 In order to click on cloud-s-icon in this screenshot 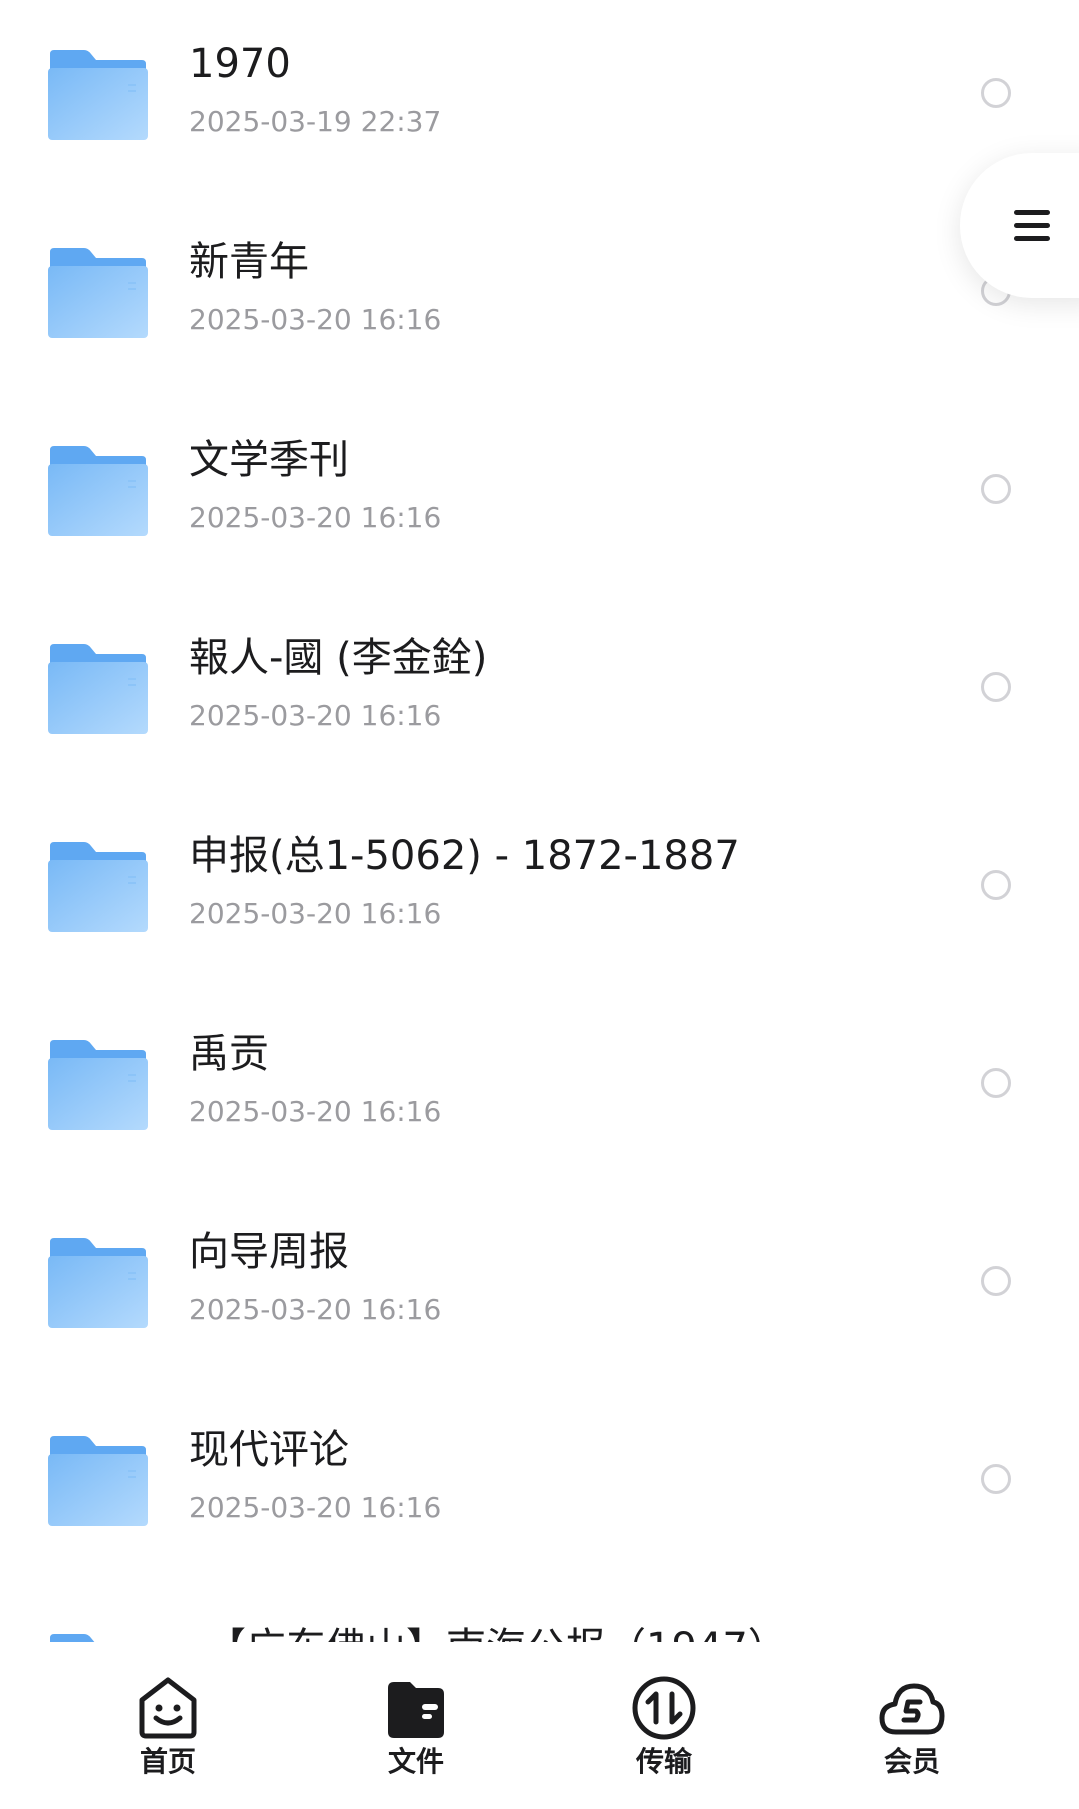, I will do `click(912, 1709)`.